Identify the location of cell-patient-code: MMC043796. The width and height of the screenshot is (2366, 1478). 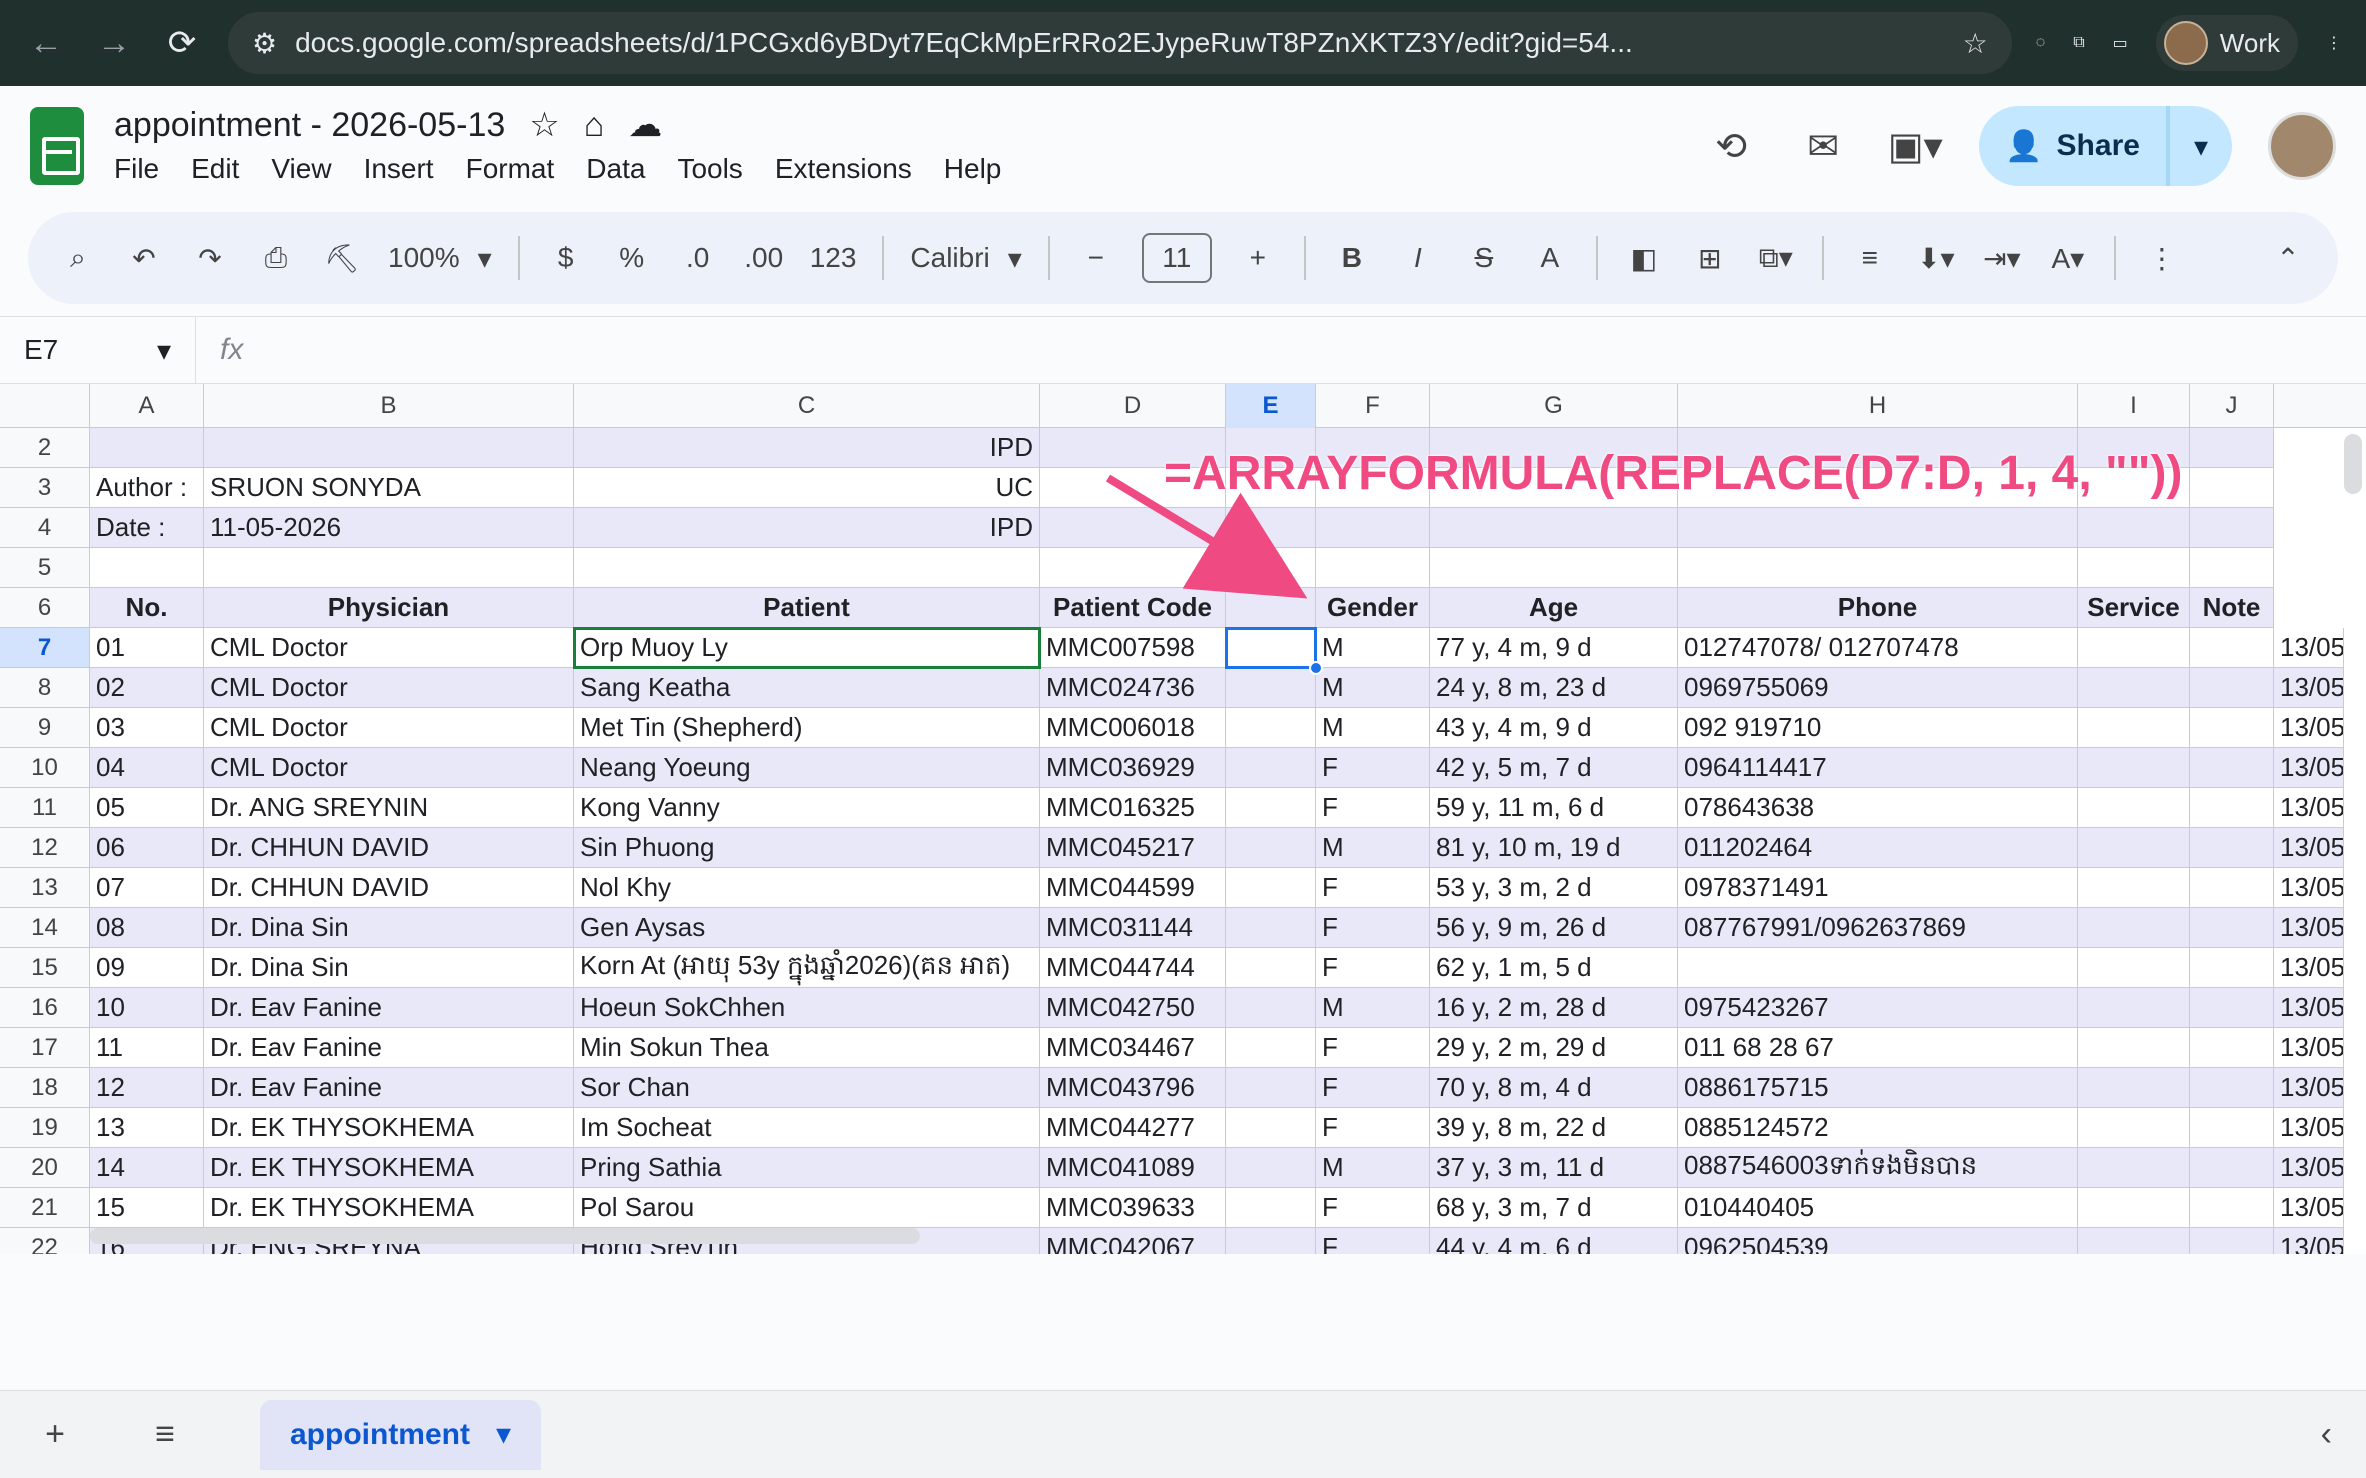
(1133, 1088).